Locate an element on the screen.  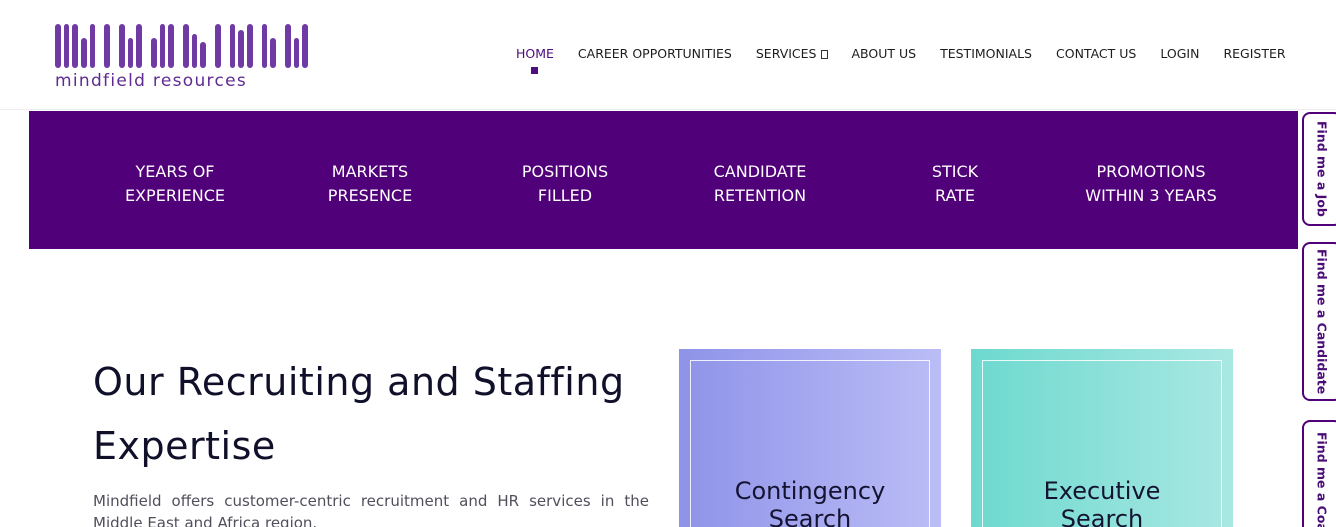
logo-subtitle: mindfield resources is located at coordinates (151, 81).